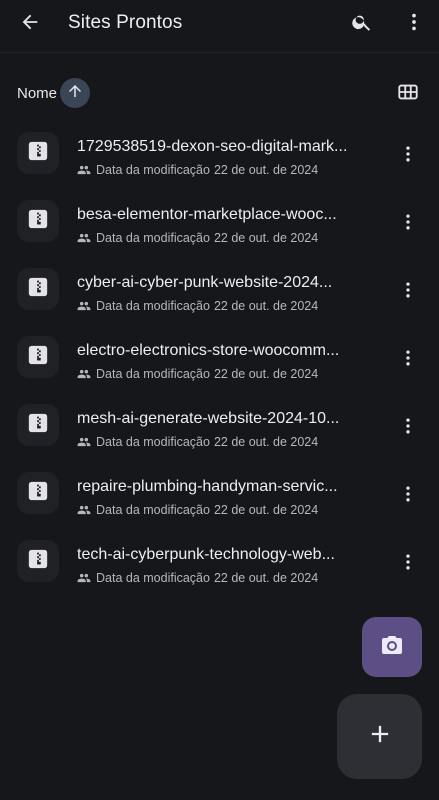 Image resolution: width=439 pixels, height=800 pixels. I want to click on top-app-bar: Sites Prontos, so click(219, 26).